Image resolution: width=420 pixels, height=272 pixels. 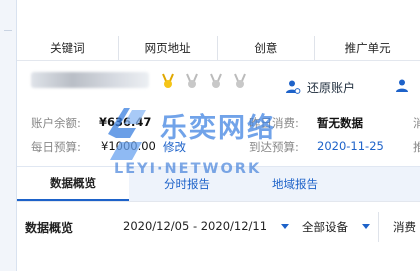 I want to click on user-restore-icon, so click(x=293, y=87).